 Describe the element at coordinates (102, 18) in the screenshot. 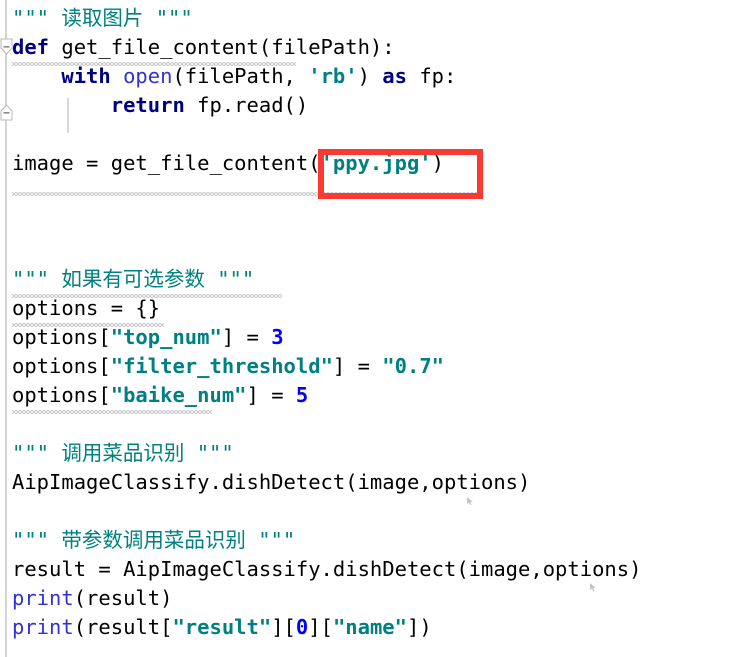

I see `code-token-doc: """ 读取图片 """` at that location.